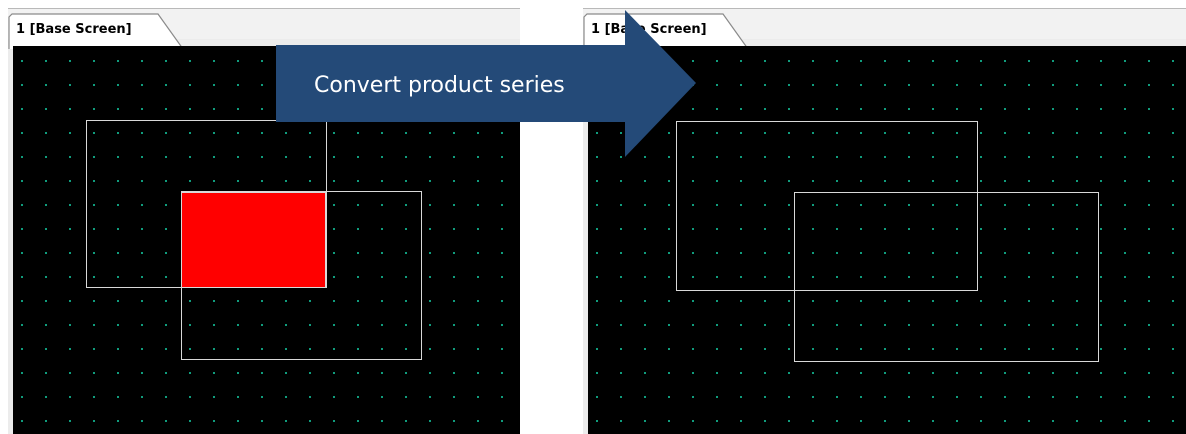 The width and height of the screenshot is (1186, 434). Describe the element at coordinates (74, 30) in the screenshot. I see `tab-base-screen: 1 [Base Screen]` at that location.